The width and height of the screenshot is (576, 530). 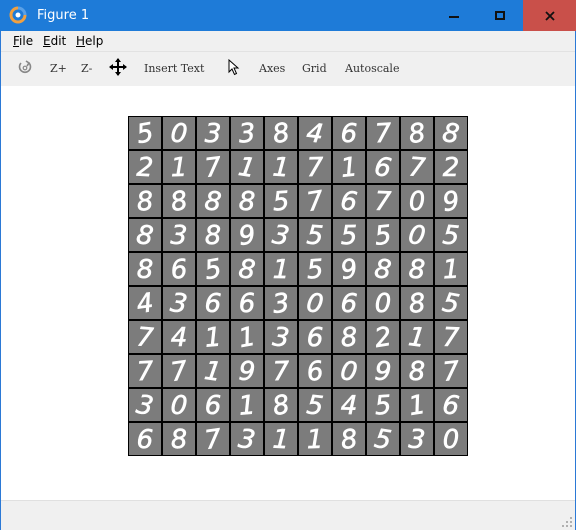 I want to click on close-button, so click(x=549, y=15).